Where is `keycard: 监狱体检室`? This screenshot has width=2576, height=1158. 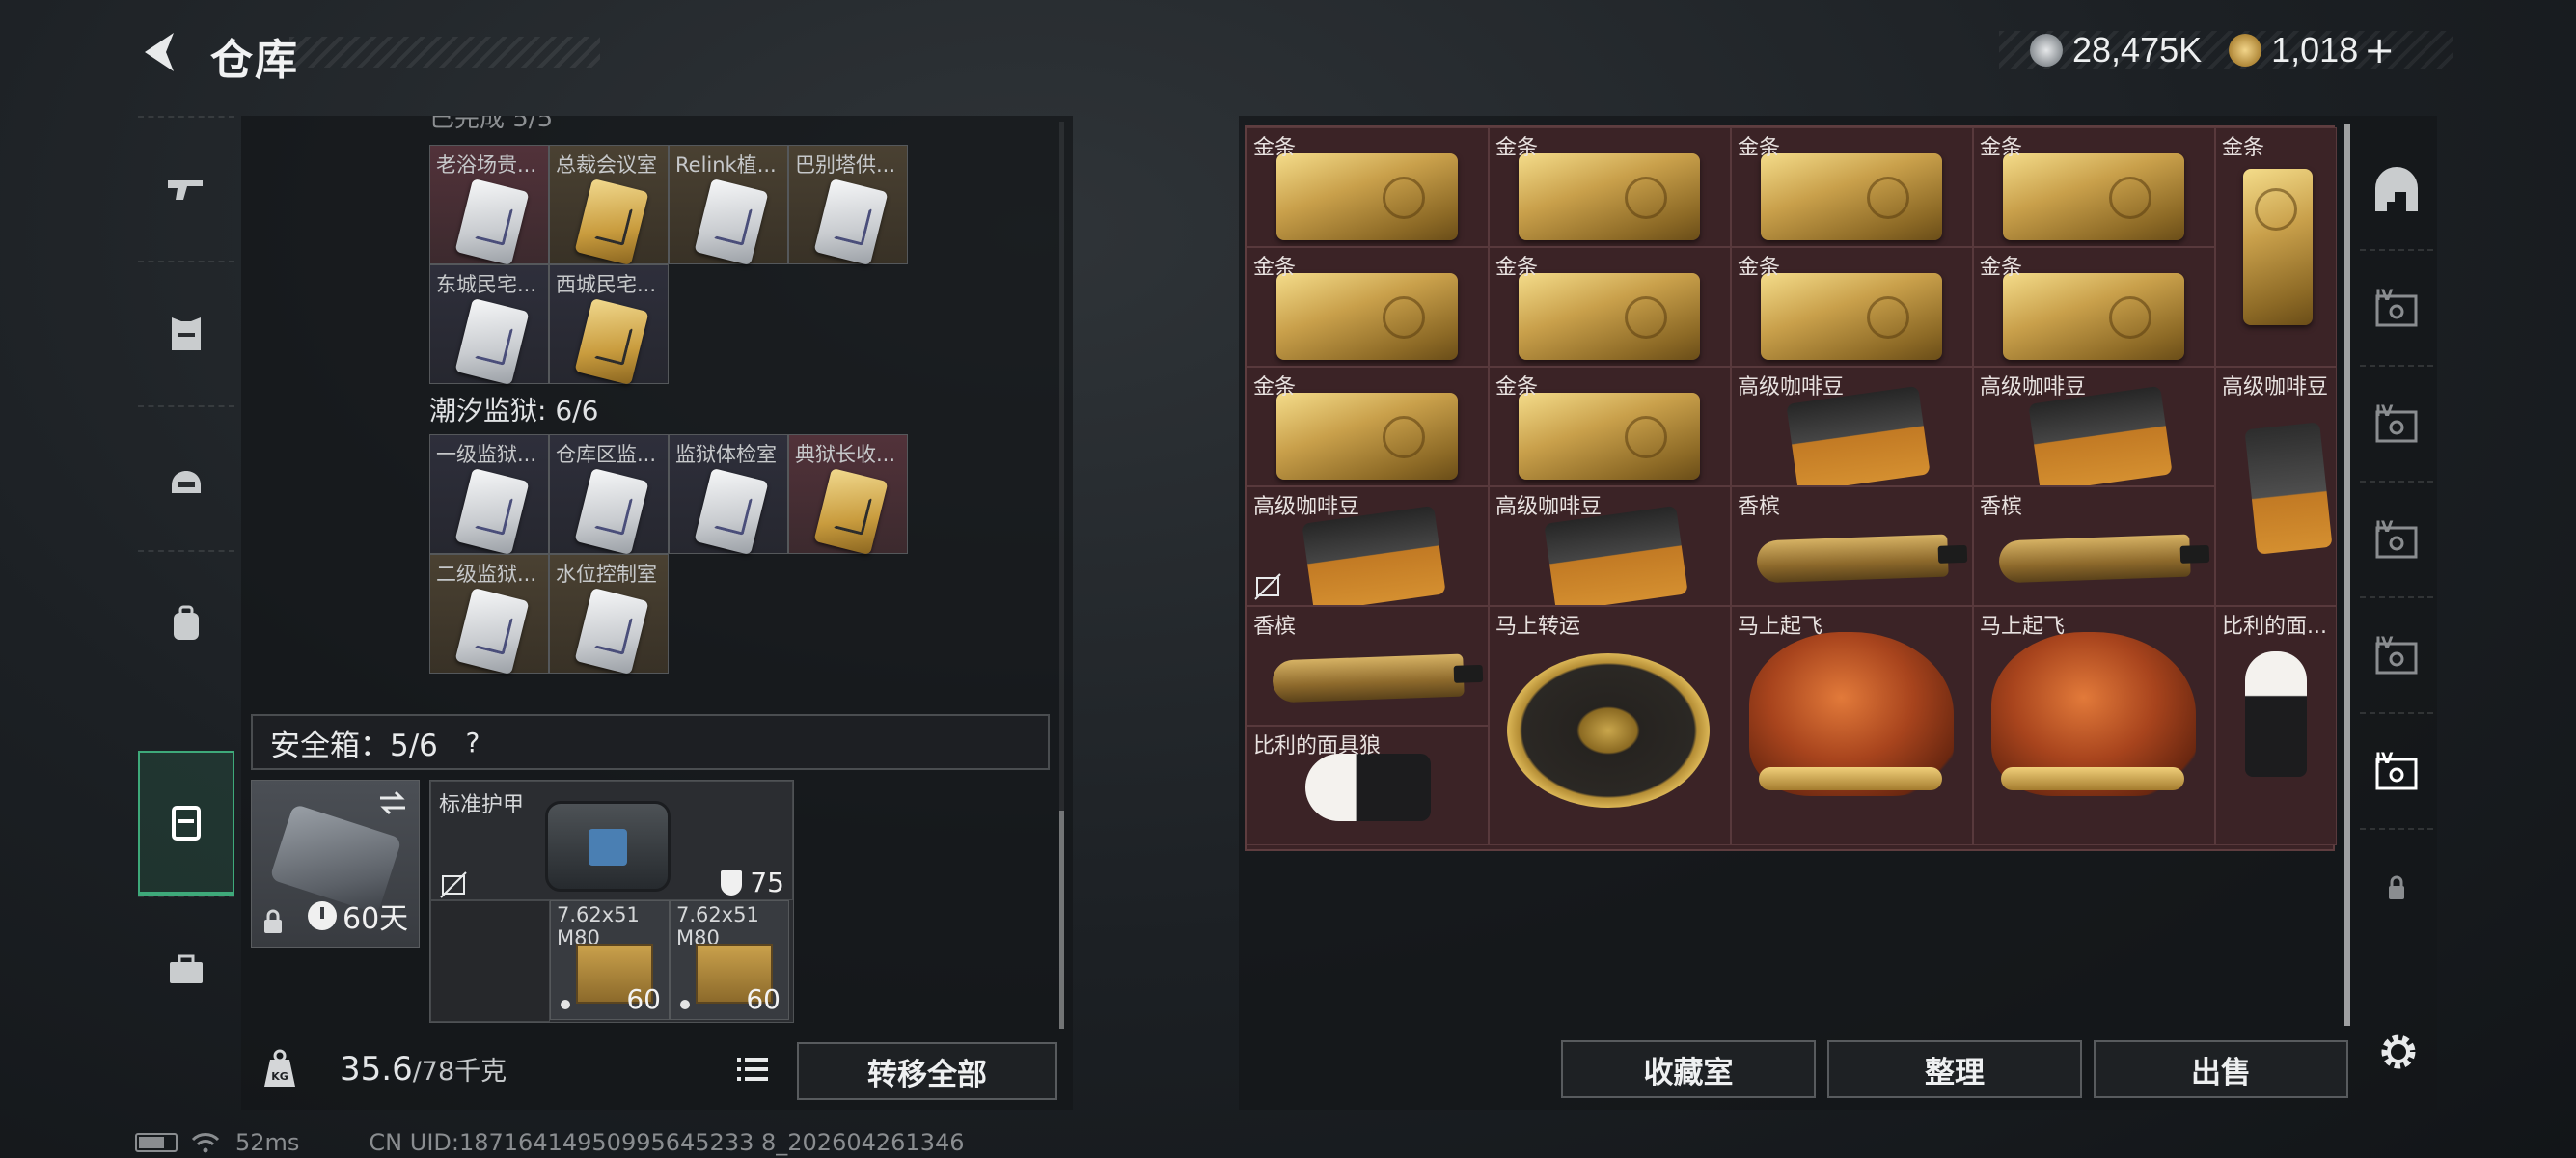
keycard: 监狱体检室 is located at coordinates (729, 495).